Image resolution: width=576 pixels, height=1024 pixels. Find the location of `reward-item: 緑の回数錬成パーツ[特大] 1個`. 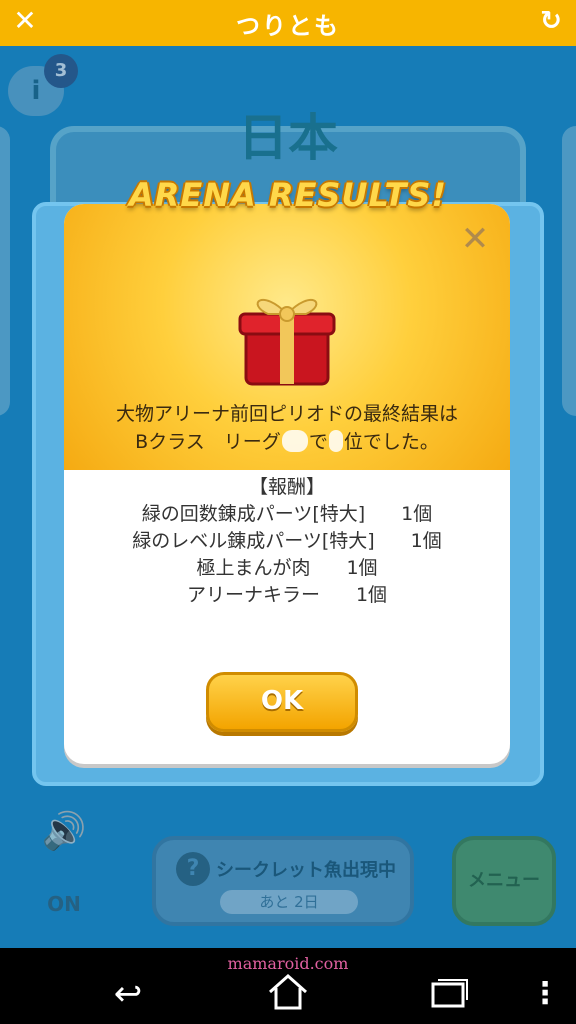

reward-item: 緑の回数錬成パーツ[特大] 1個 is located at coordinates (287, 514).